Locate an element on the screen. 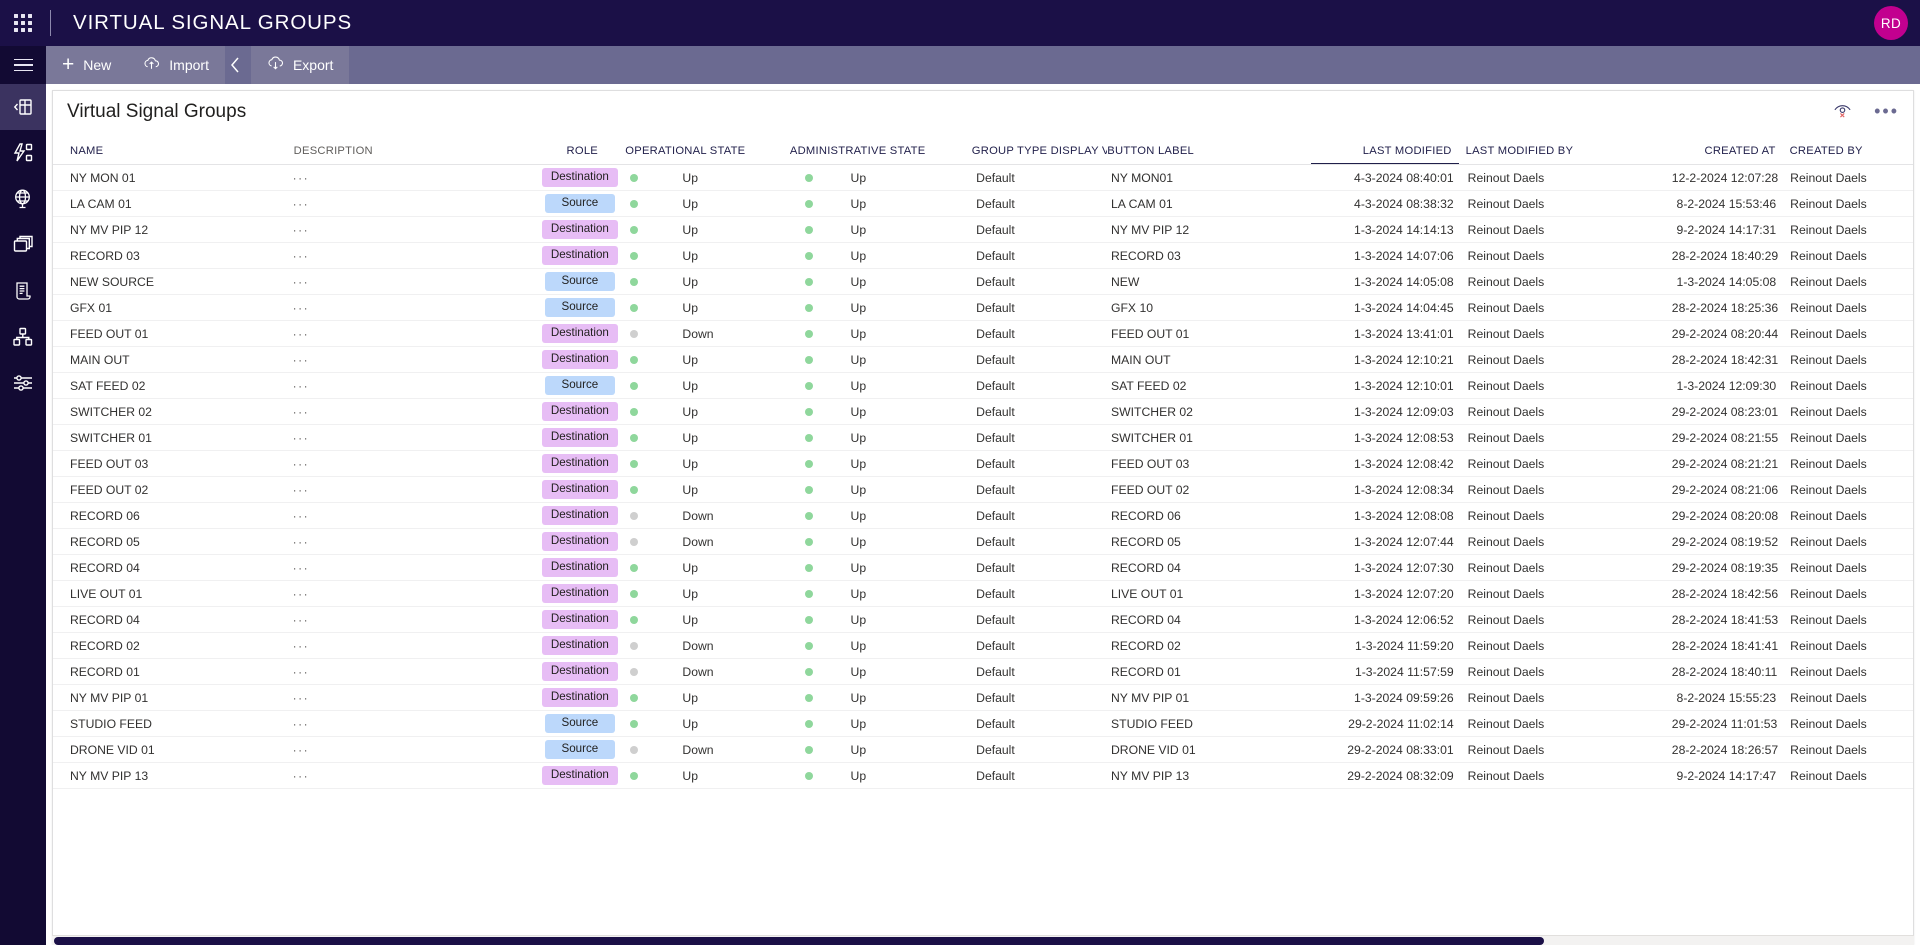 The image size is (1920, 945). cell-operational-state: Up is located at coordinates (690, 723).